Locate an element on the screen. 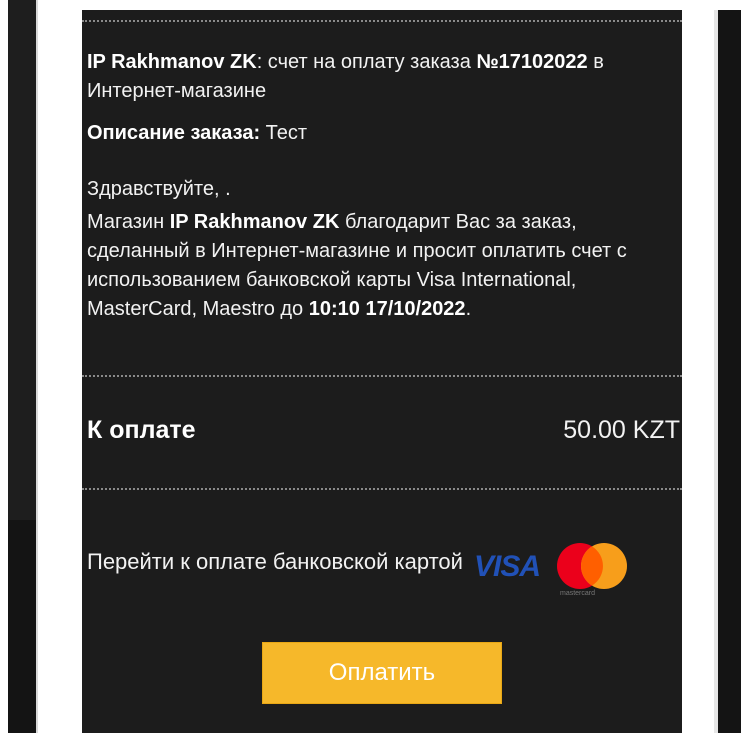 The image size is (741, 733). description-value: Тест is located at coordinates (284, 133).